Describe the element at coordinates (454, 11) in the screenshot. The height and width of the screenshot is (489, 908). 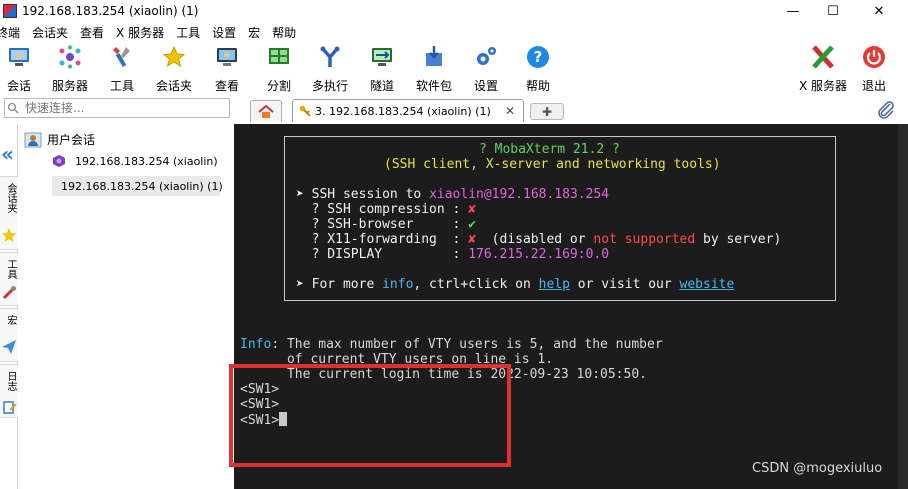
I see `title-bar: 192.168.183.254 (xiaolin) (1) — ☐ ✕` at that location.